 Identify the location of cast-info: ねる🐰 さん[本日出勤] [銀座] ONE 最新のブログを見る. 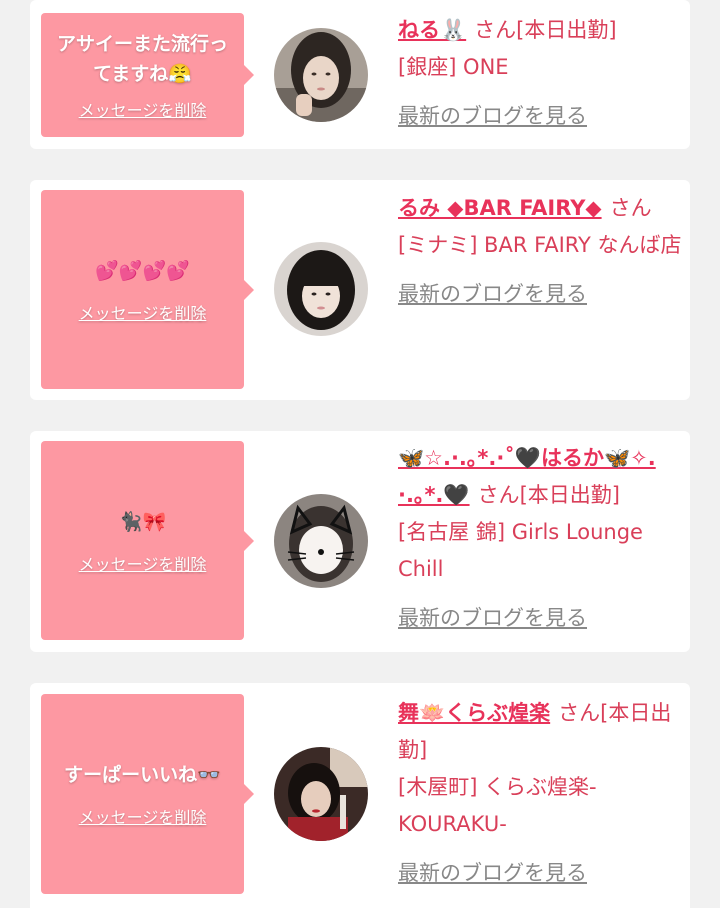
(540, 73).